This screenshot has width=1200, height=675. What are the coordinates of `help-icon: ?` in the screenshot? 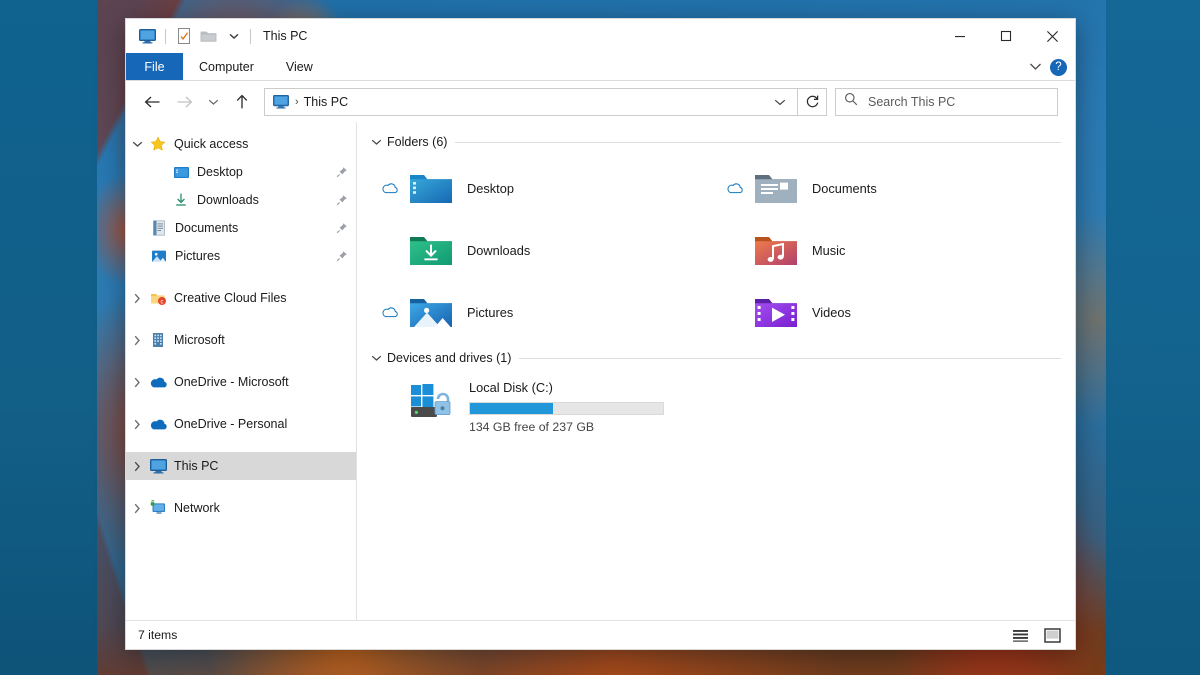 It's located at (1058, 67).